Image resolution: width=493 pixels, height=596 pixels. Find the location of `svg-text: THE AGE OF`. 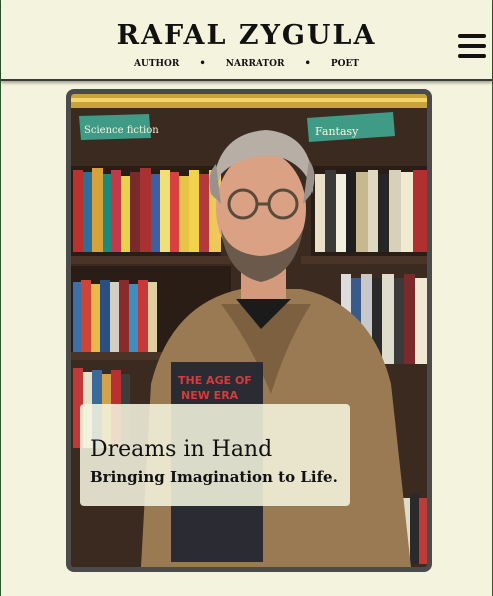

svg-text: THE AGE OF is located at coordinates (215, 380).